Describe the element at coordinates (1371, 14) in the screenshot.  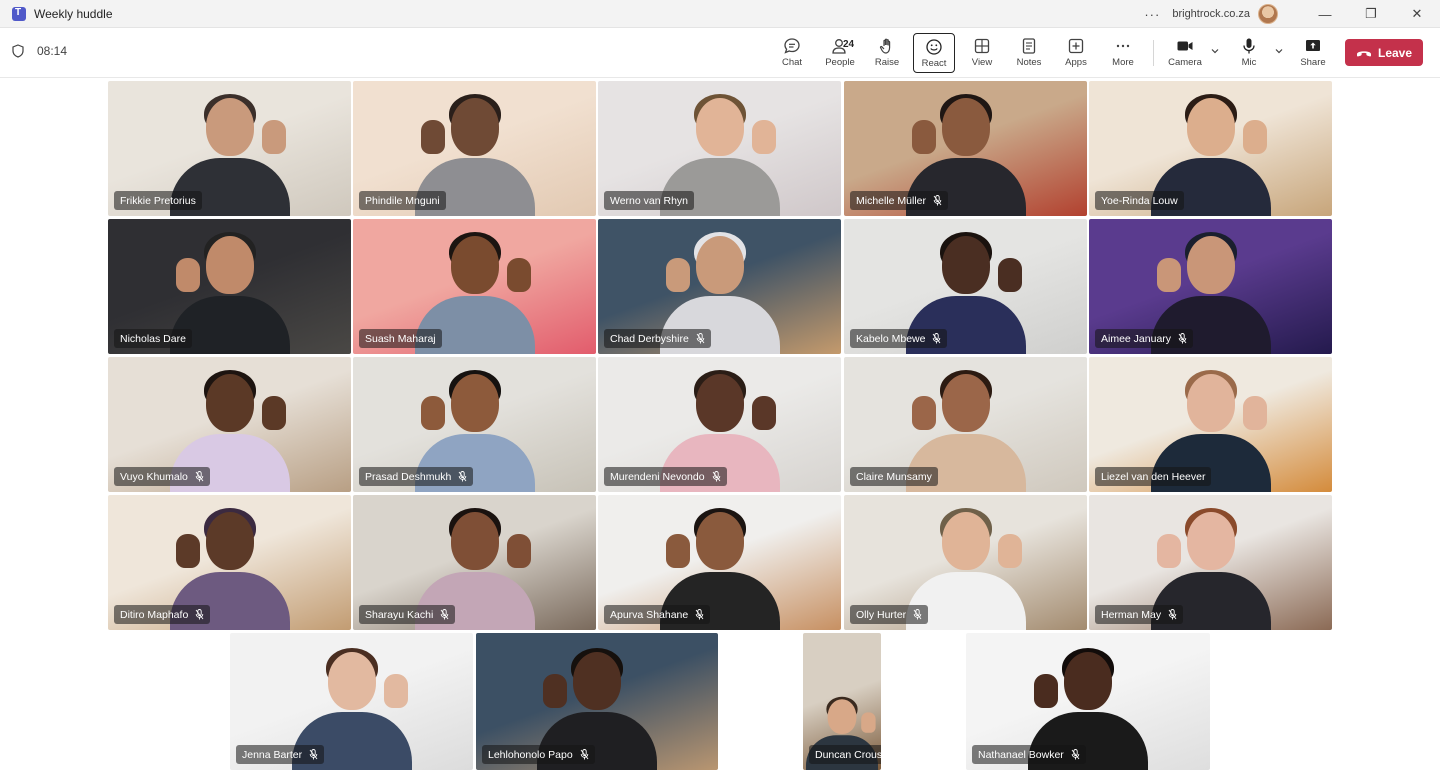
I see `restore-button: ❐` at that location.